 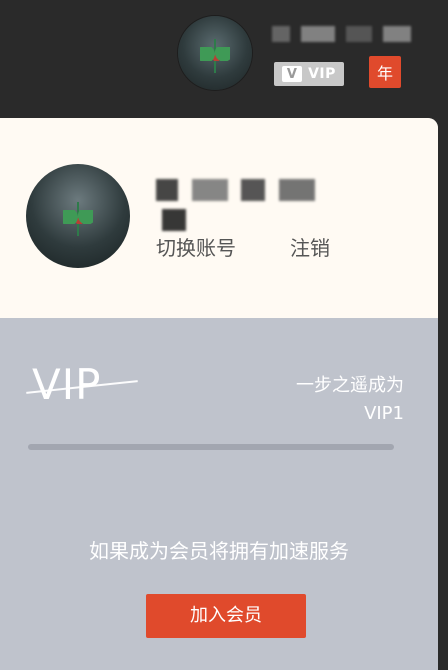 What do you see at coordinates (219, 551) in the screenshot?
I see `vip-benefit-text: 如果成为会员将拥有加速服务` at bounding box center [219, 551].